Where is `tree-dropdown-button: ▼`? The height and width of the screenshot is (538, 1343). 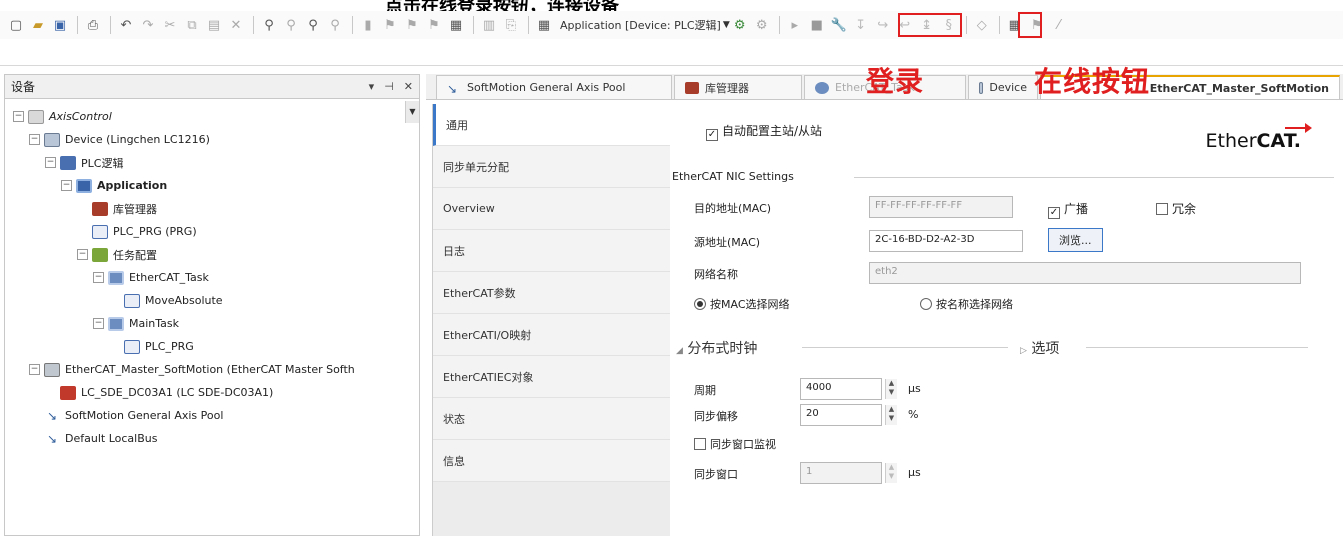
tree-dropdown-button: ▼ is located at coordinates (412, 112).